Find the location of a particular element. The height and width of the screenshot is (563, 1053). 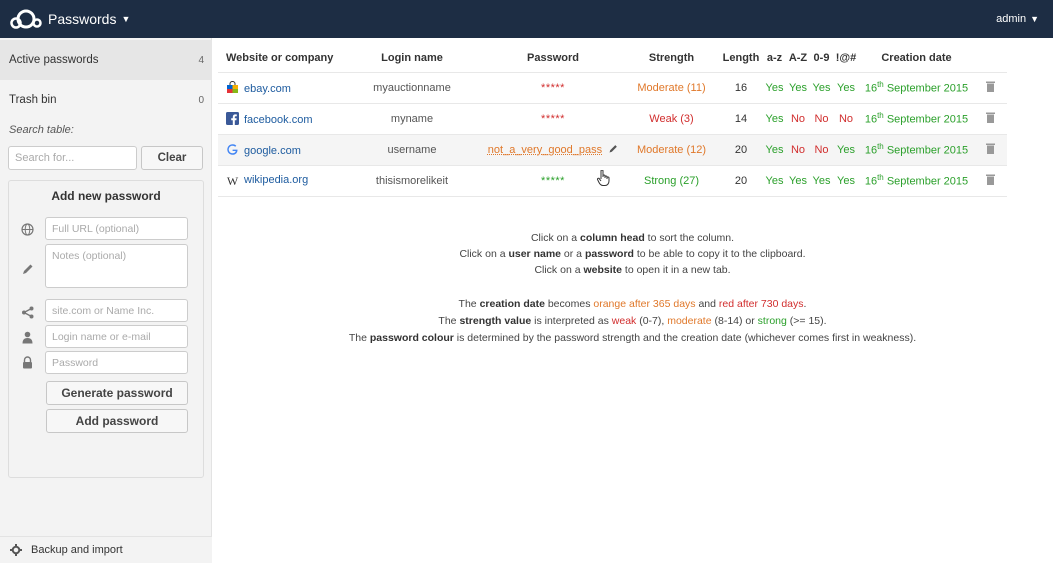

website-name: ebay.com is located at coordinates (267, 88).